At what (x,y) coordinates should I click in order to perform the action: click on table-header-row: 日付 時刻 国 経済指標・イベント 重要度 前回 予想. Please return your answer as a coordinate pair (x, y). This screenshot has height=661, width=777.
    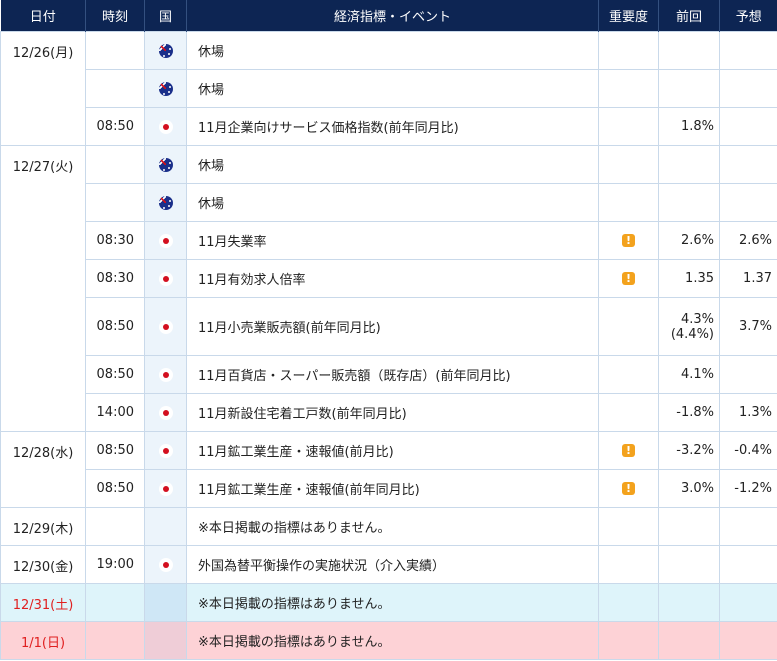
    Looking at the image, I should click on (388, 16).